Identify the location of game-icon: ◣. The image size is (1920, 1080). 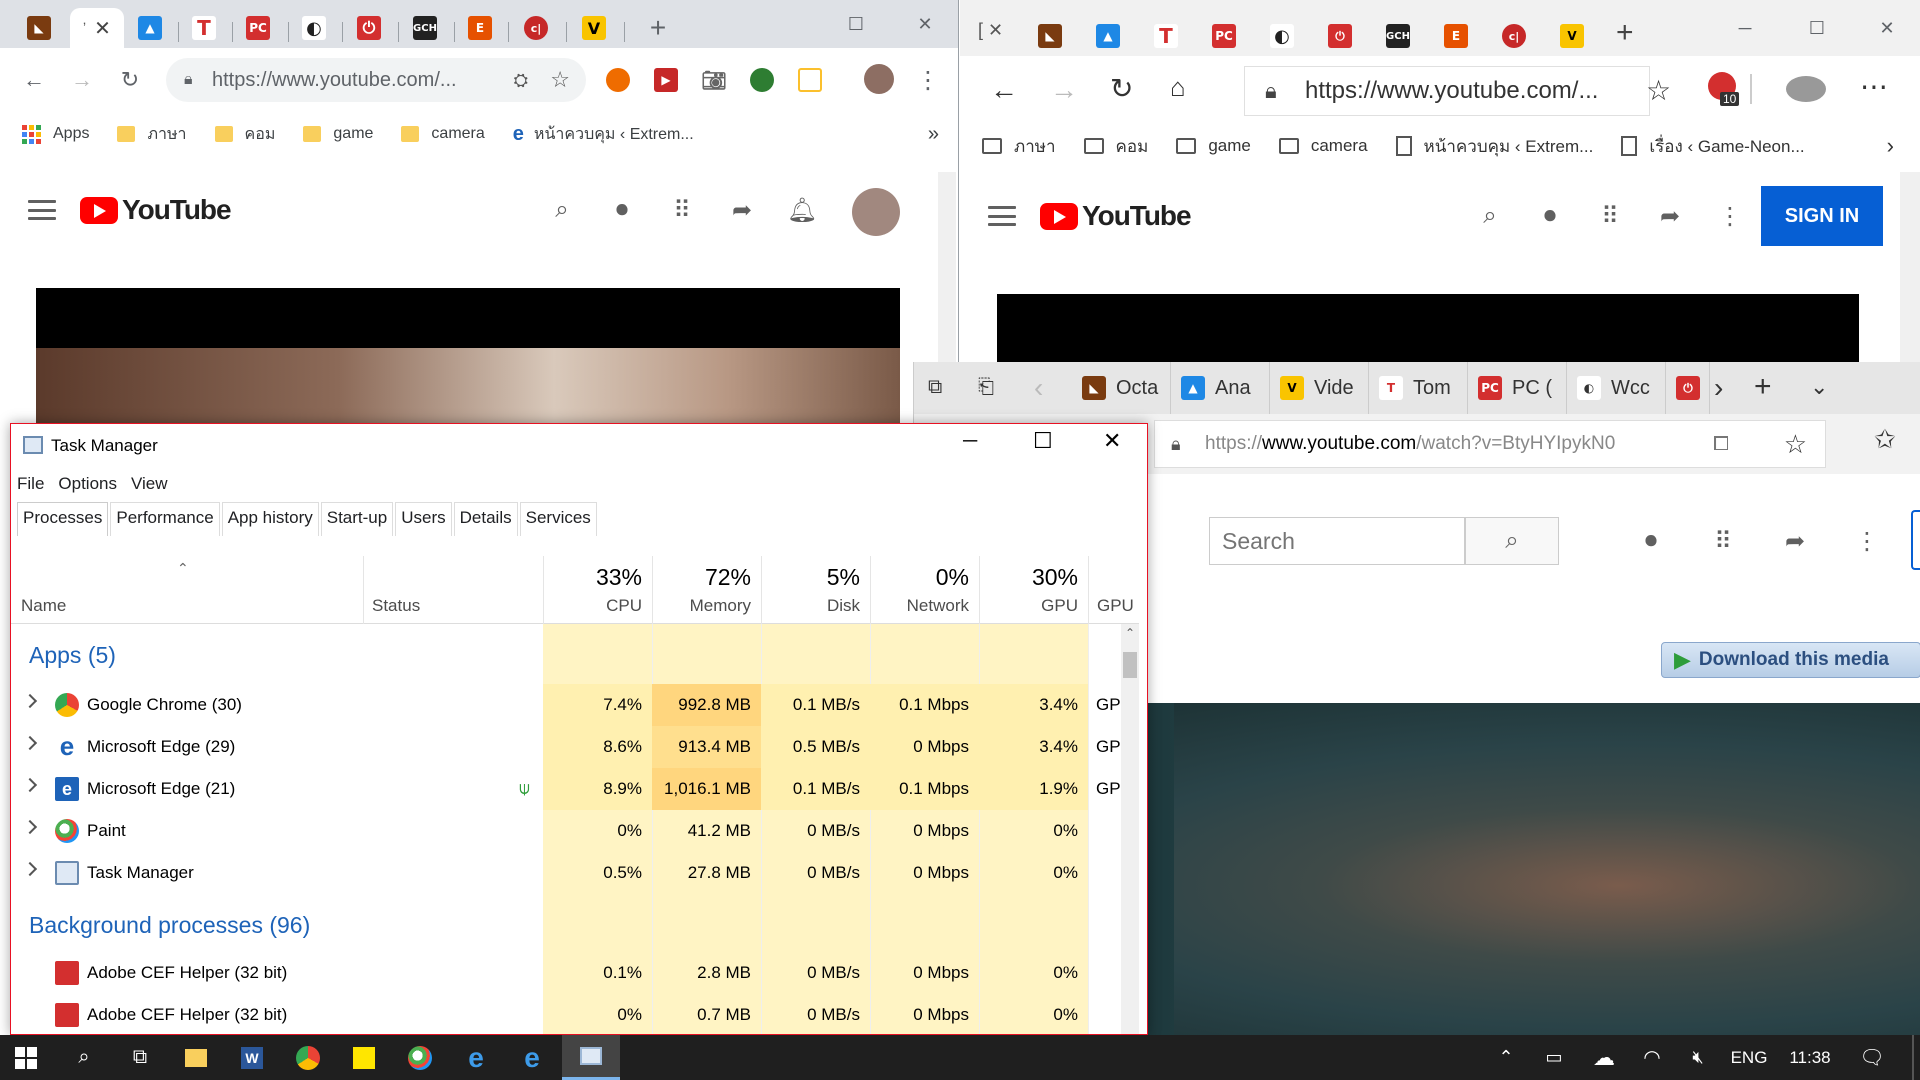
(1050, 36).